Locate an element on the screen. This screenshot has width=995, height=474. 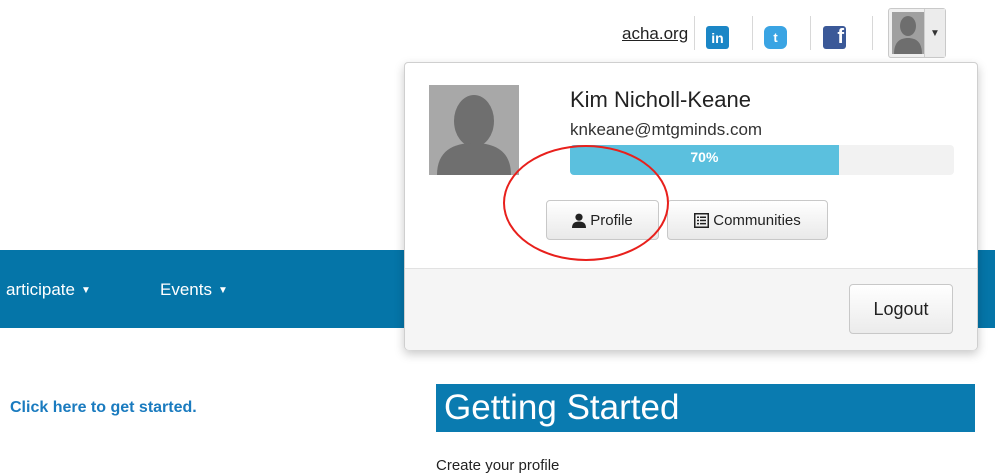
section-subtitle: Create your profile is located at coordinates (498, 465).